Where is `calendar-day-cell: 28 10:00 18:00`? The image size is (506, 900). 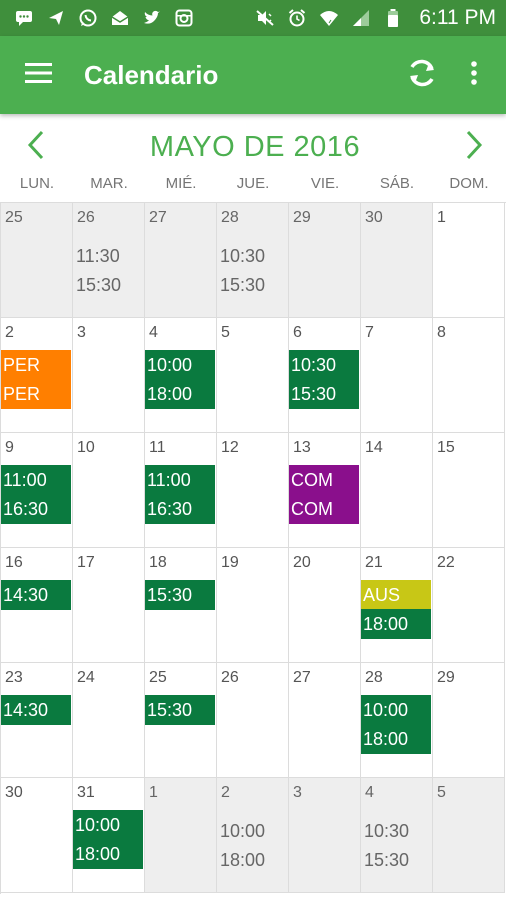 calendar-day-cell: 28 10:00 18:00 is located at coordinates (397, 720).